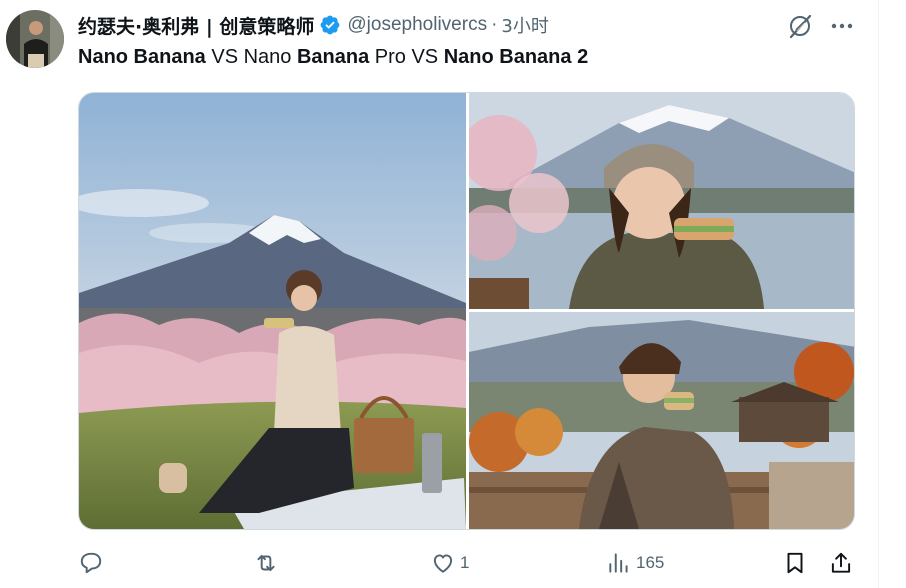 The height and width of the screenshot is (588, 906). Describe the element at coordinates (417, 25) in the screenshot. I see `author-handle: @josepholivercs` at that location.